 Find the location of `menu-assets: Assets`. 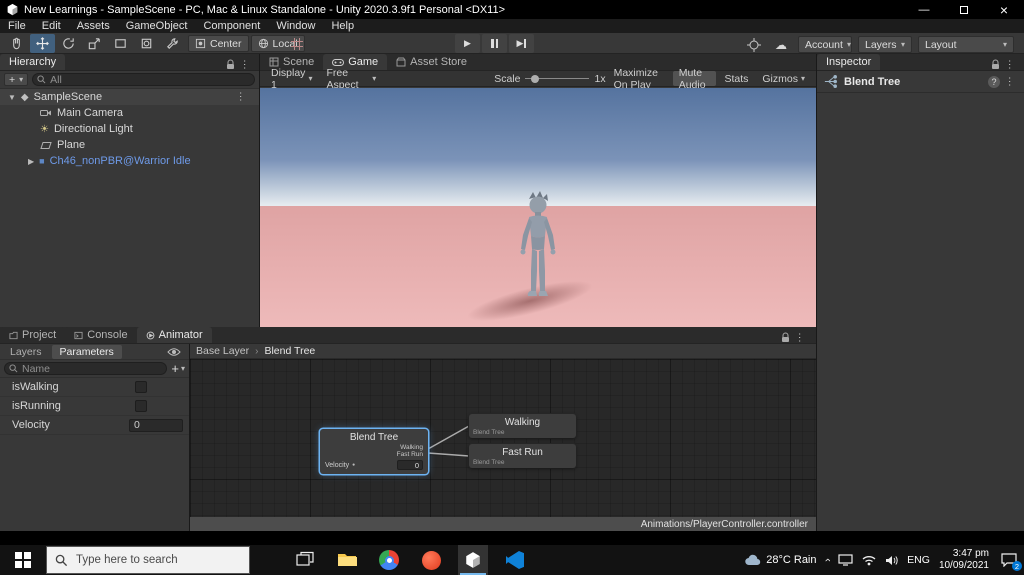

menu-assets: Assets is located at coordinates (93, 26).